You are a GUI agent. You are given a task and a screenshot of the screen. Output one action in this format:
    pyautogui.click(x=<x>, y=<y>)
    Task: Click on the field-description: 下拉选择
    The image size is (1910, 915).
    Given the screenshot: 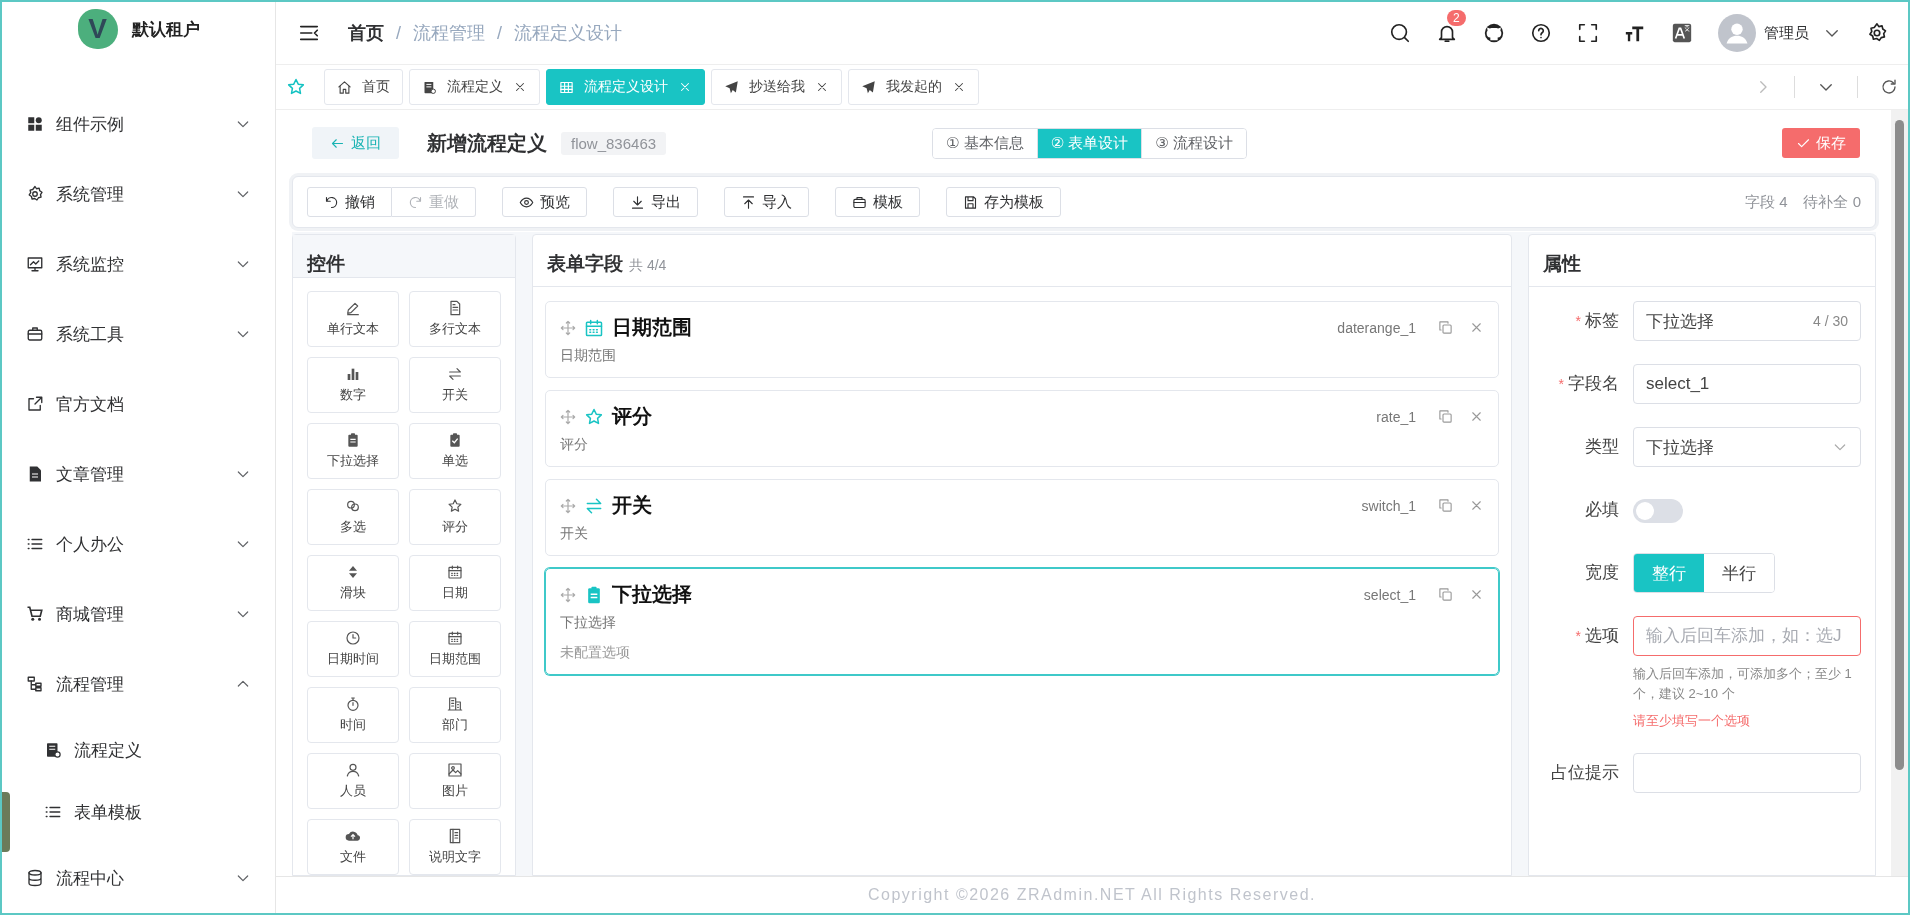 What is the action you would take?
    pyautogui.click(x=588, y=623)
    